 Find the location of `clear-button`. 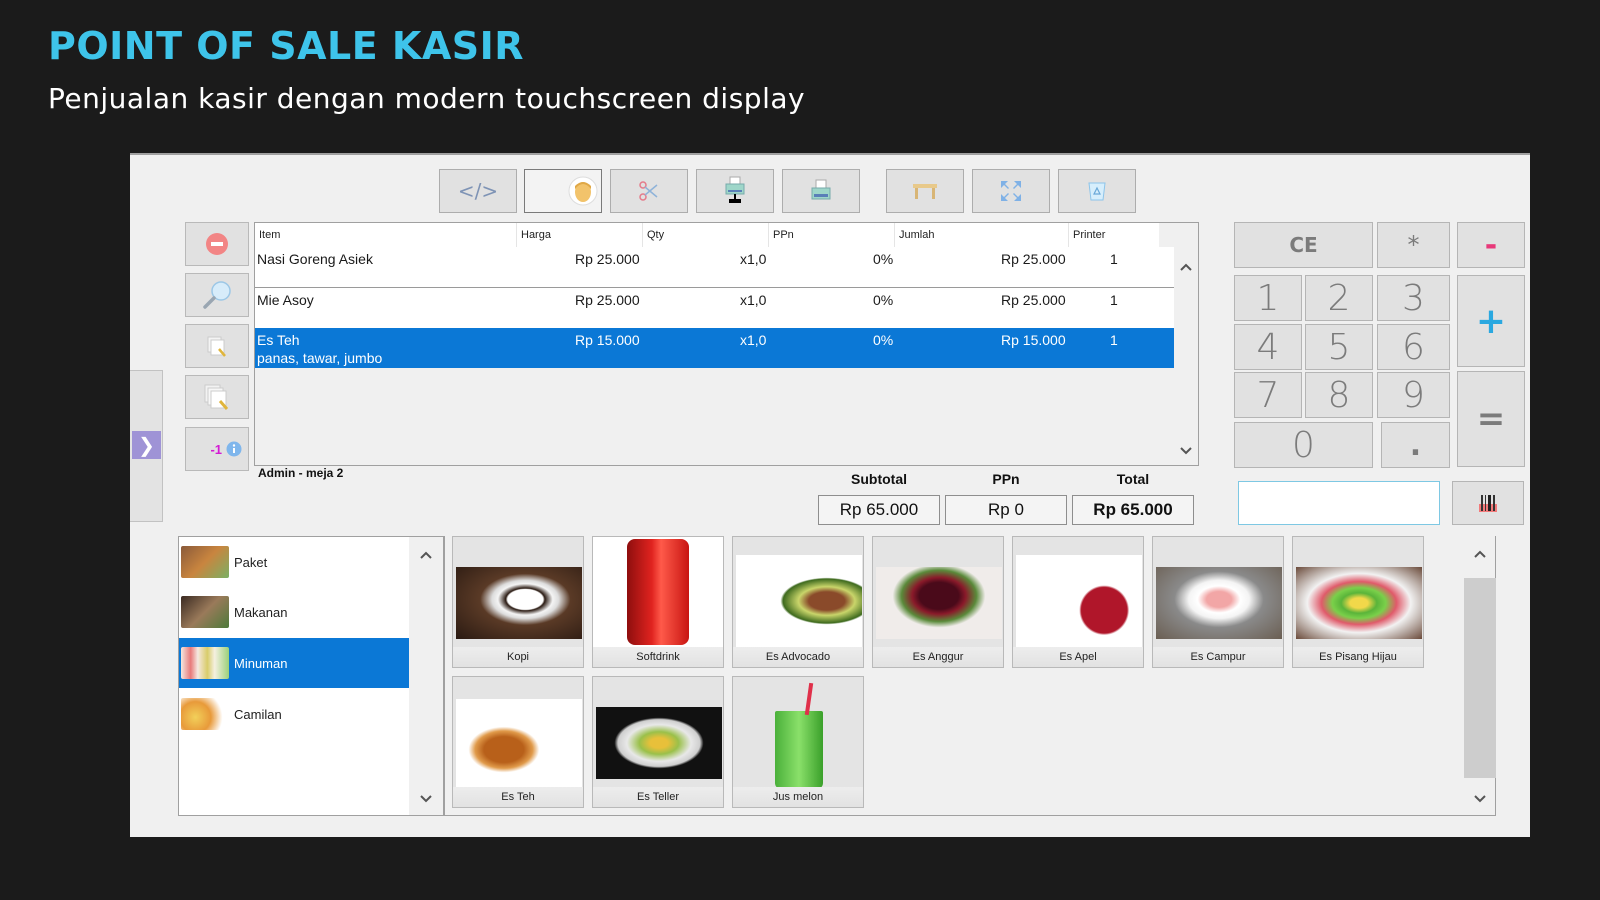

clear-button is located at coordinates (1097, 191).